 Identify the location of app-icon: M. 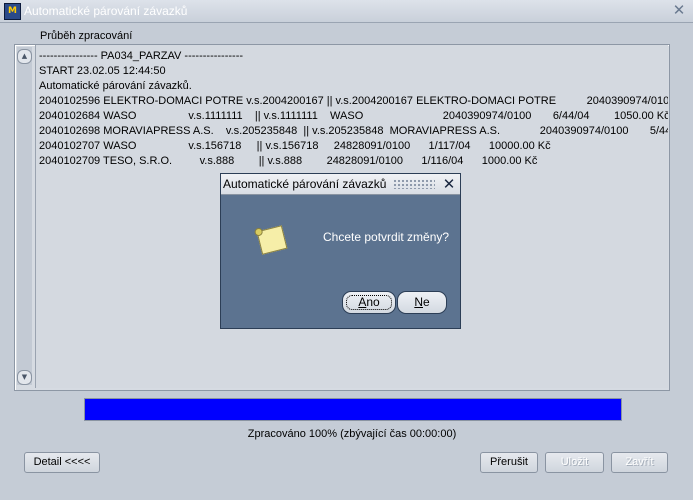
(12, 11).